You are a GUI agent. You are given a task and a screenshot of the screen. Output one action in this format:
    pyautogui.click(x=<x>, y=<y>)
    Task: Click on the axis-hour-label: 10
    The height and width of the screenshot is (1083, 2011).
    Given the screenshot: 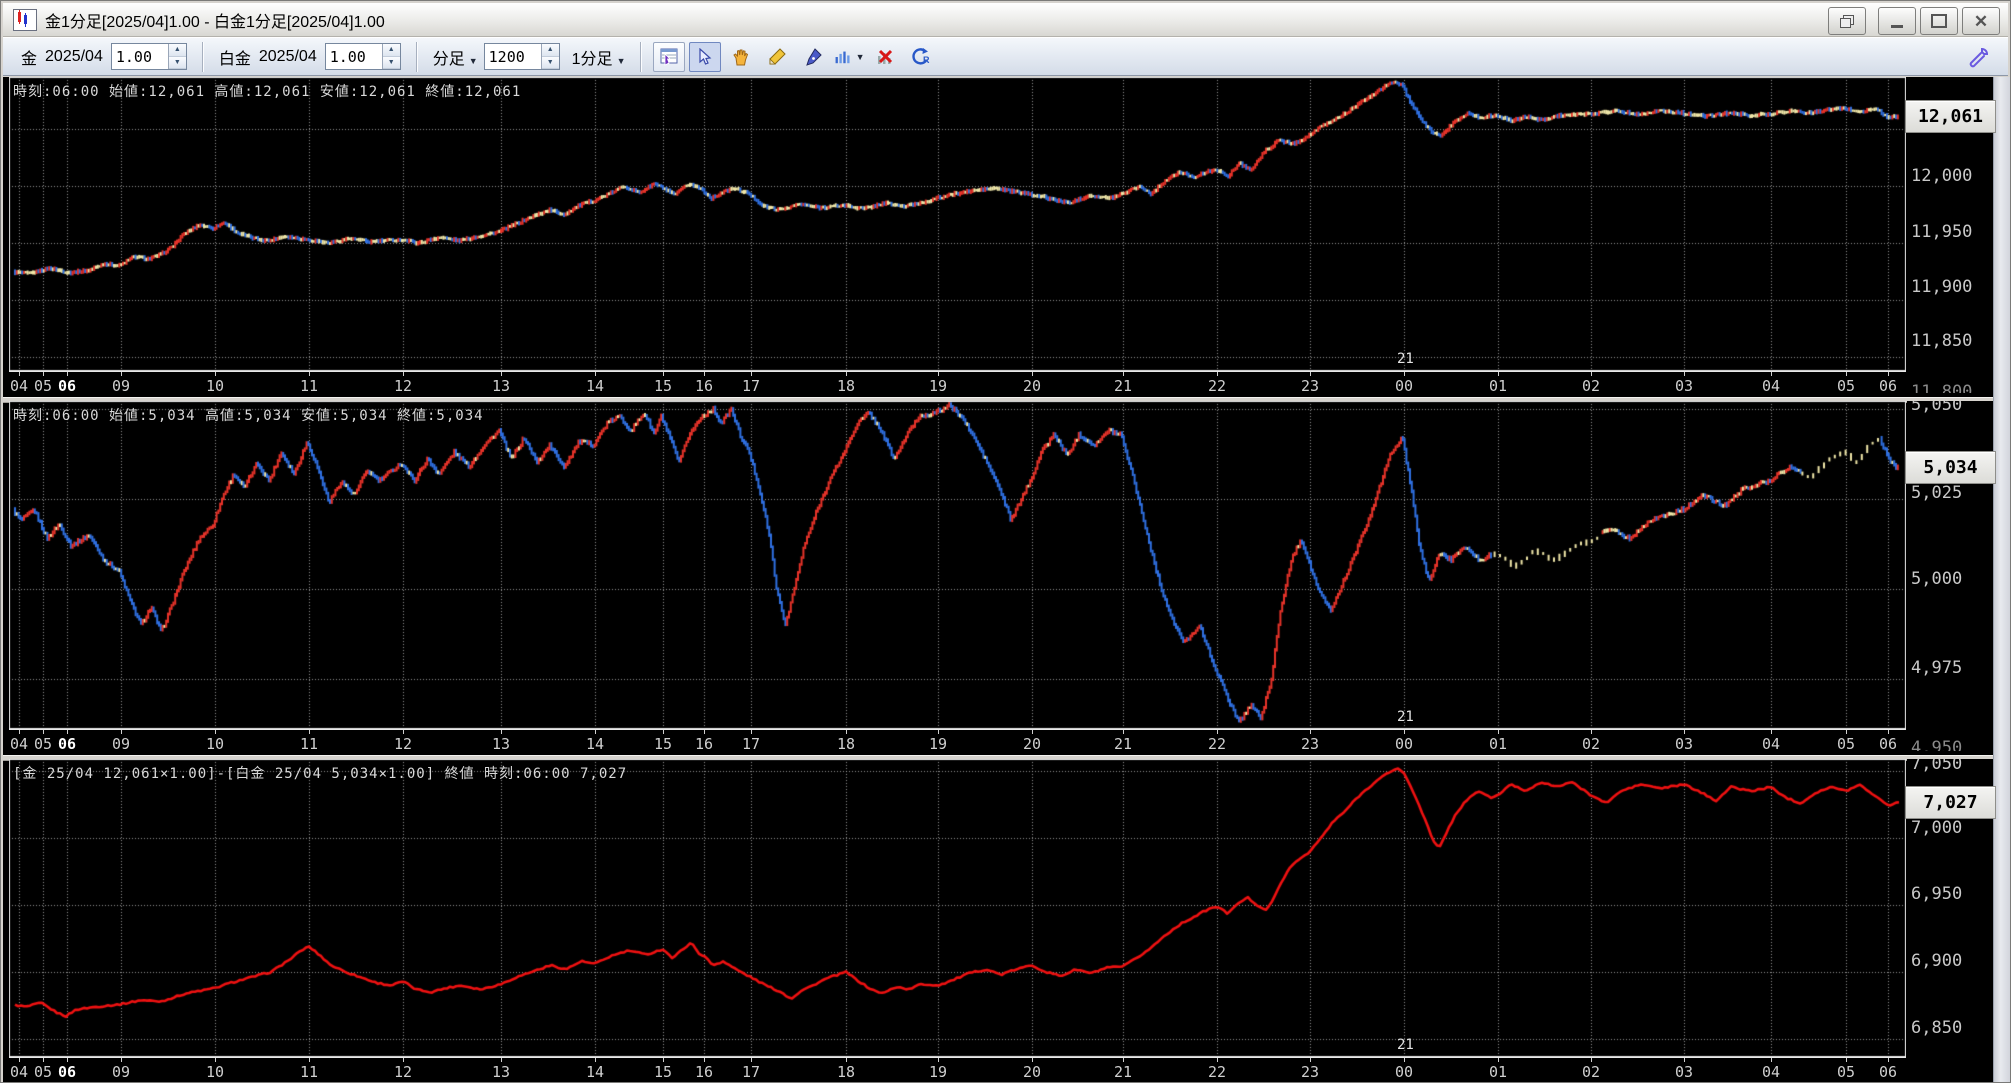 What is the action you would take?
    pyautogui.click(x=215, y=386)
    